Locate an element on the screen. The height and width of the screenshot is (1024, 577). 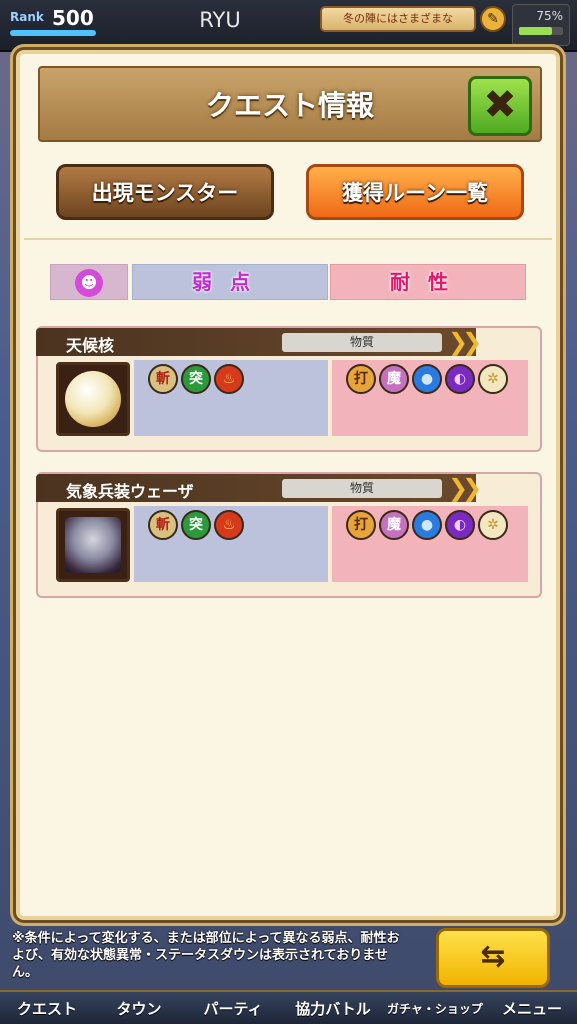
swap-button: ⇆ is located at coordinates (493, 958).